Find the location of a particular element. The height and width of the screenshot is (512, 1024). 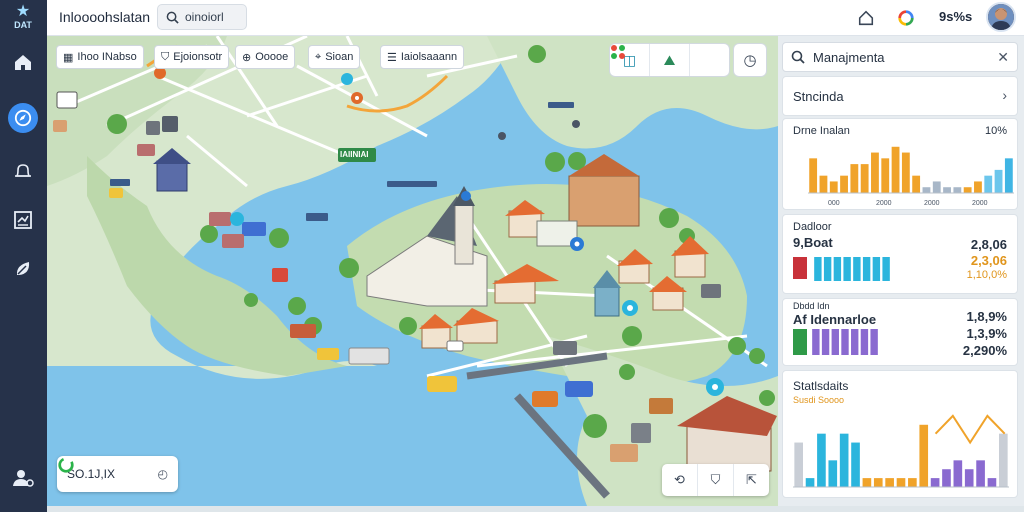

compass-icon is located at coordinates (23, 118).